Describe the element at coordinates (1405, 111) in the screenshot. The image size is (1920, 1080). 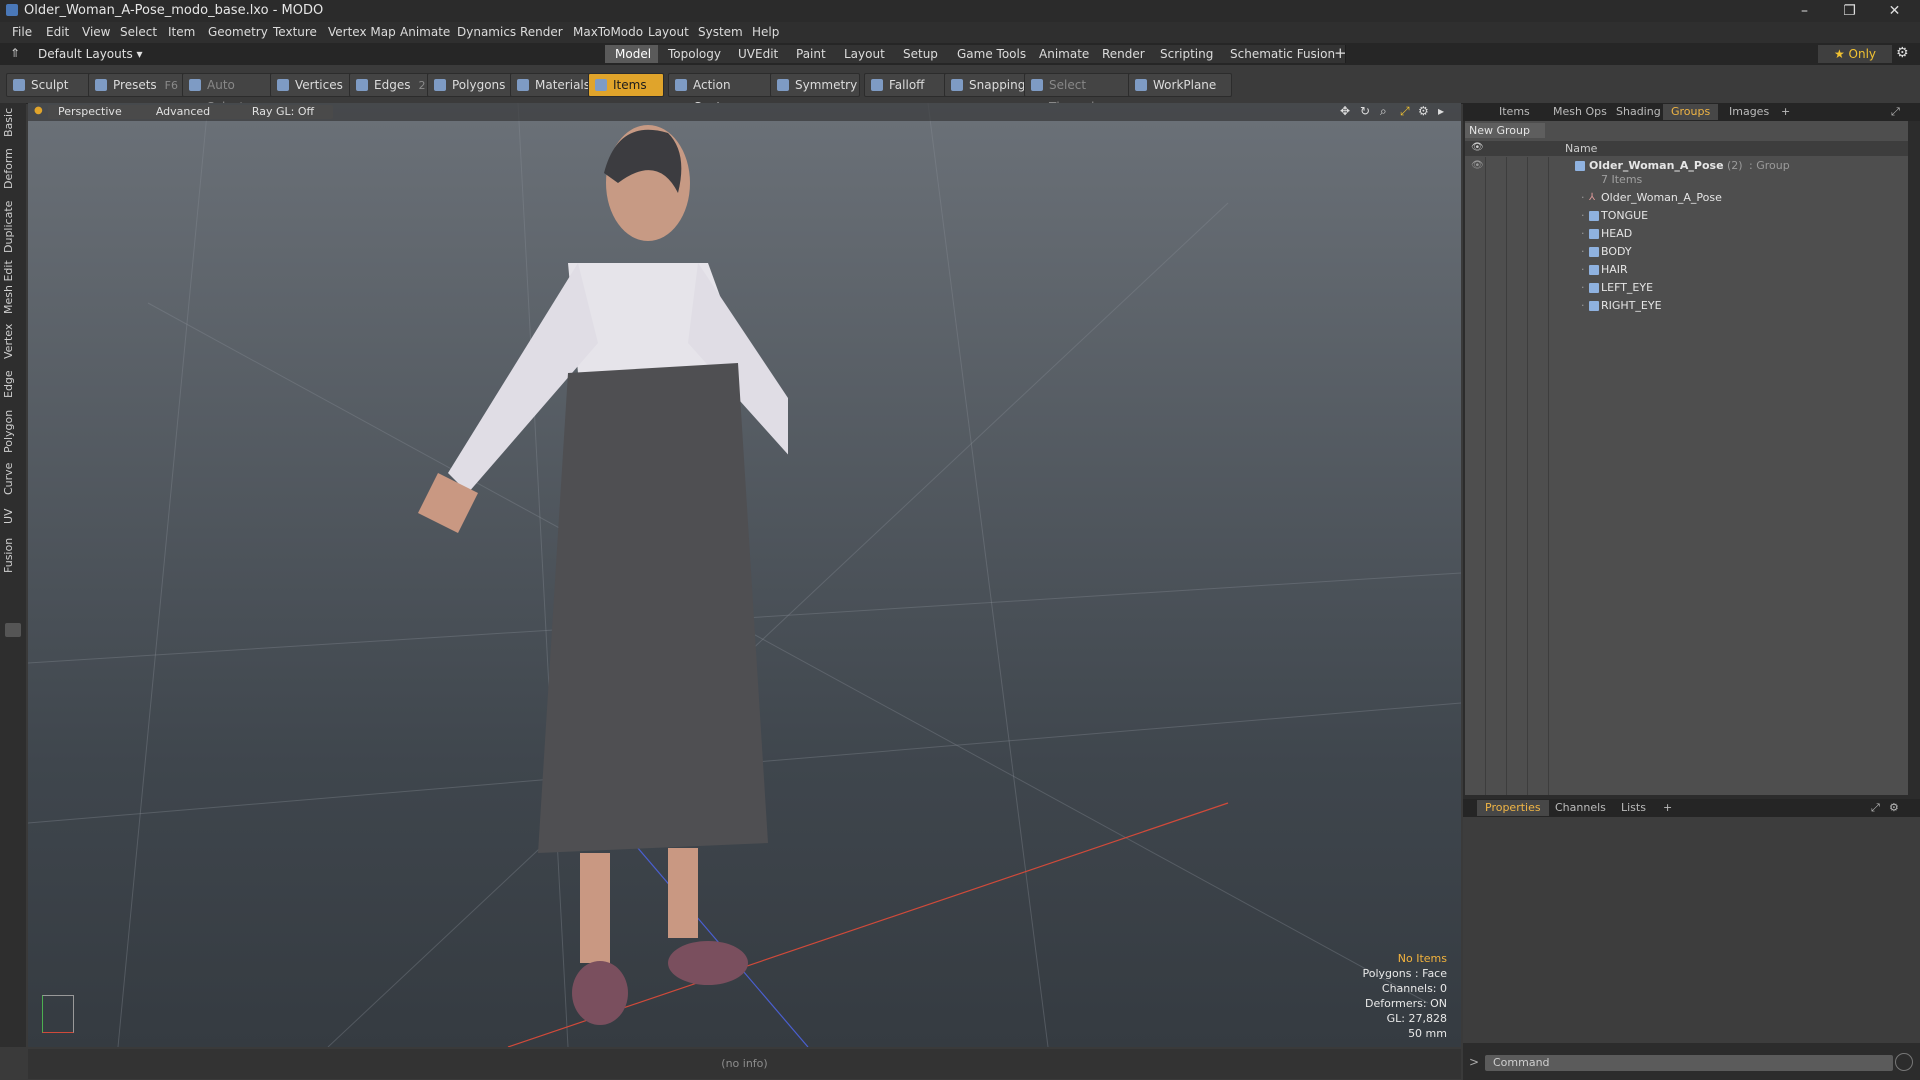
I see `fit-view-icon: ⤢` at that location.